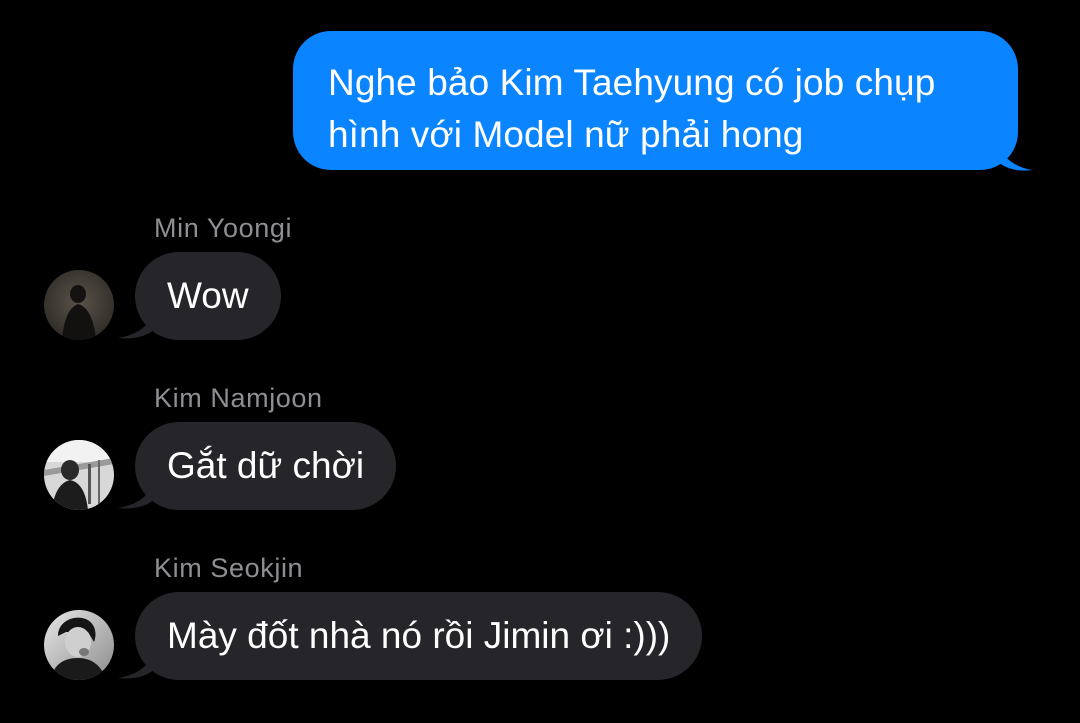 The image size is (1080, 723). I want to click on outgoing-bubble-tail, so click(1014, 153).